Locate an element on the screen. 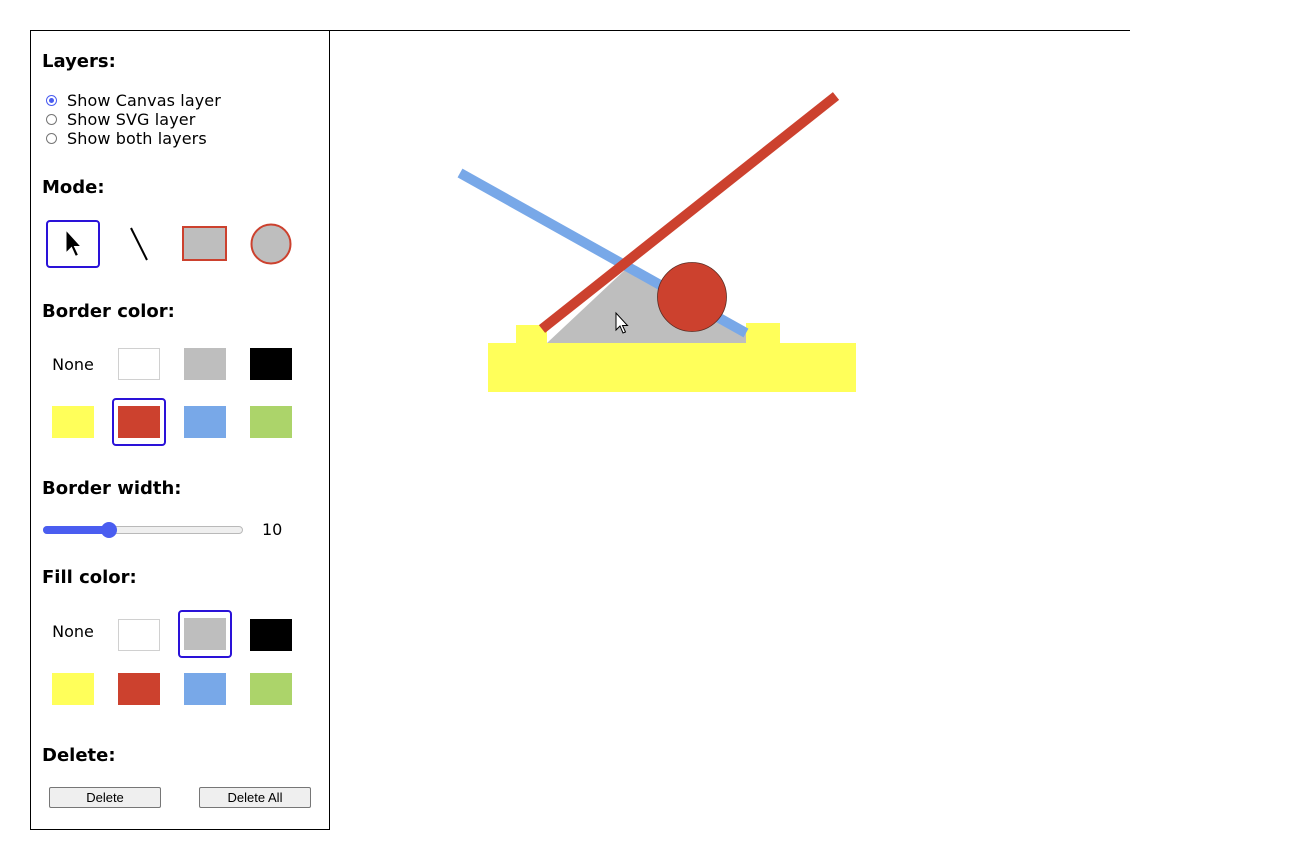  layers-heading: Layers: is located at coordinates (79, 61).